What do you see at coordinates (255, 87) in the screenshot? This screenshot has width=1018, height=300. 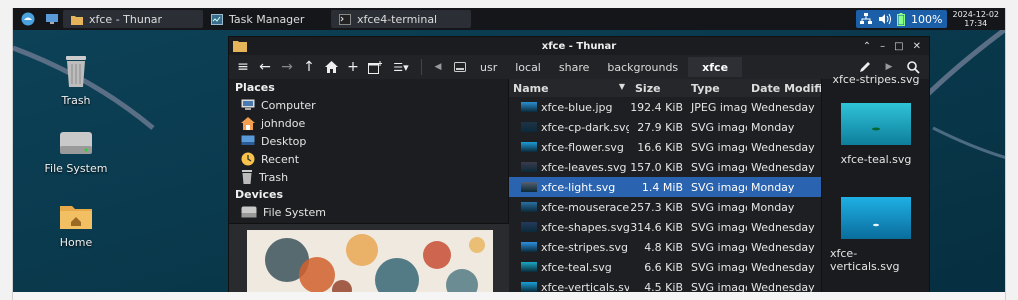 I see `sidebar-heading-places: Places` at bounding box center [255, 87].